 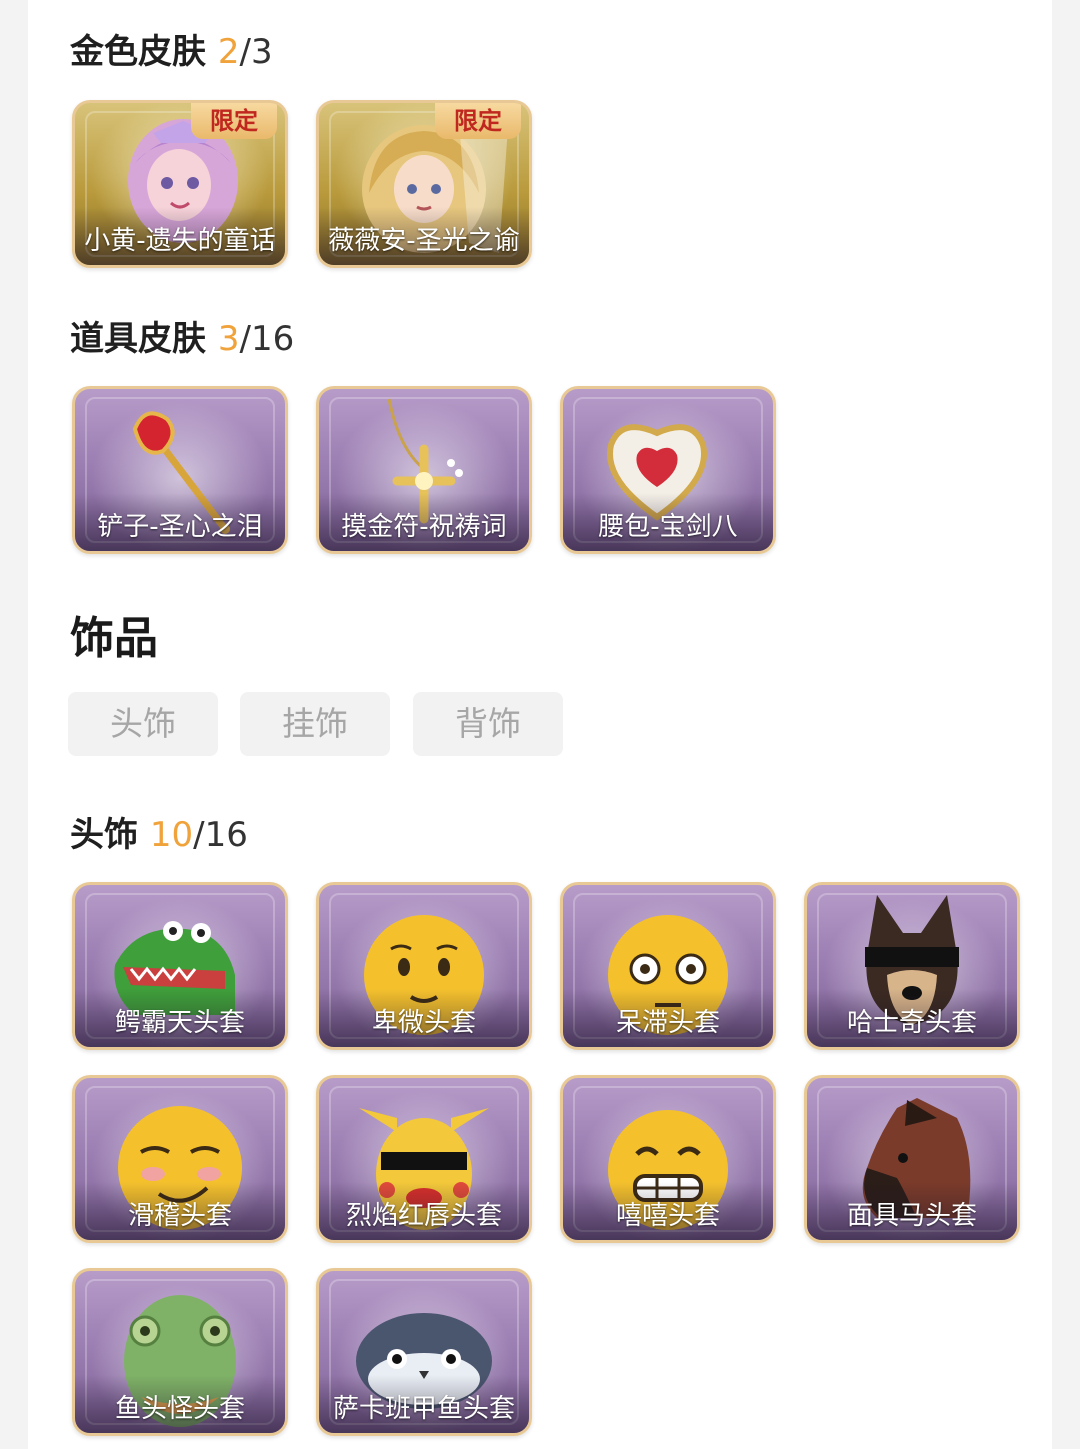 I want to click on headwear-title-text: 头饰, so click(x=104, y=835).